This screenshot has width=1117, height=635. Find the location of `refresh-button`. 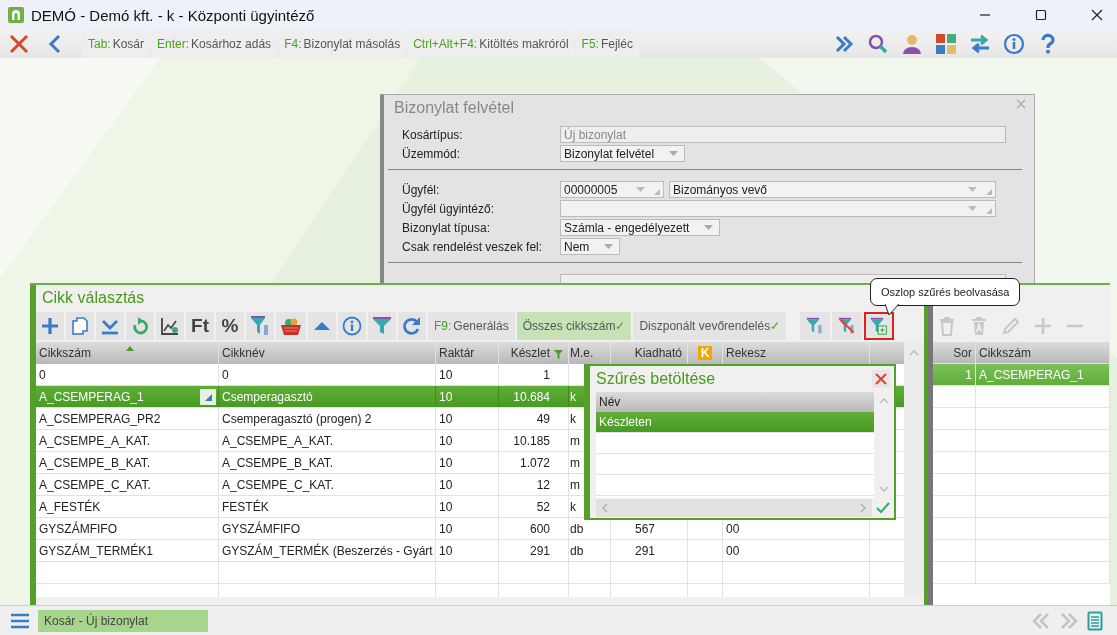

refresh-button is located at coordinates (412, 326).